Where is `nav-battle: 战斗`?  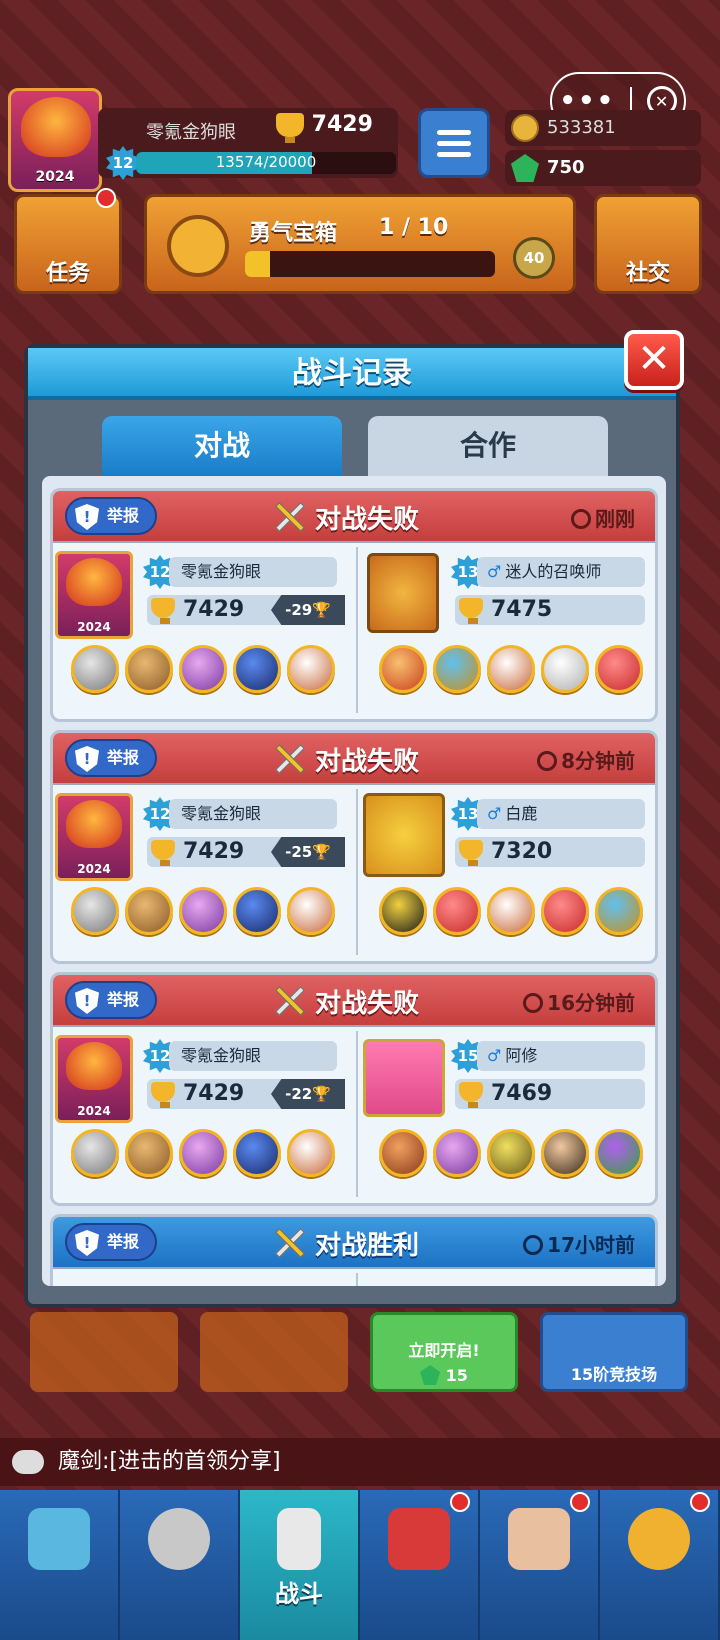
nav-battle: 战斗 is located at coordinates (300, 1565).